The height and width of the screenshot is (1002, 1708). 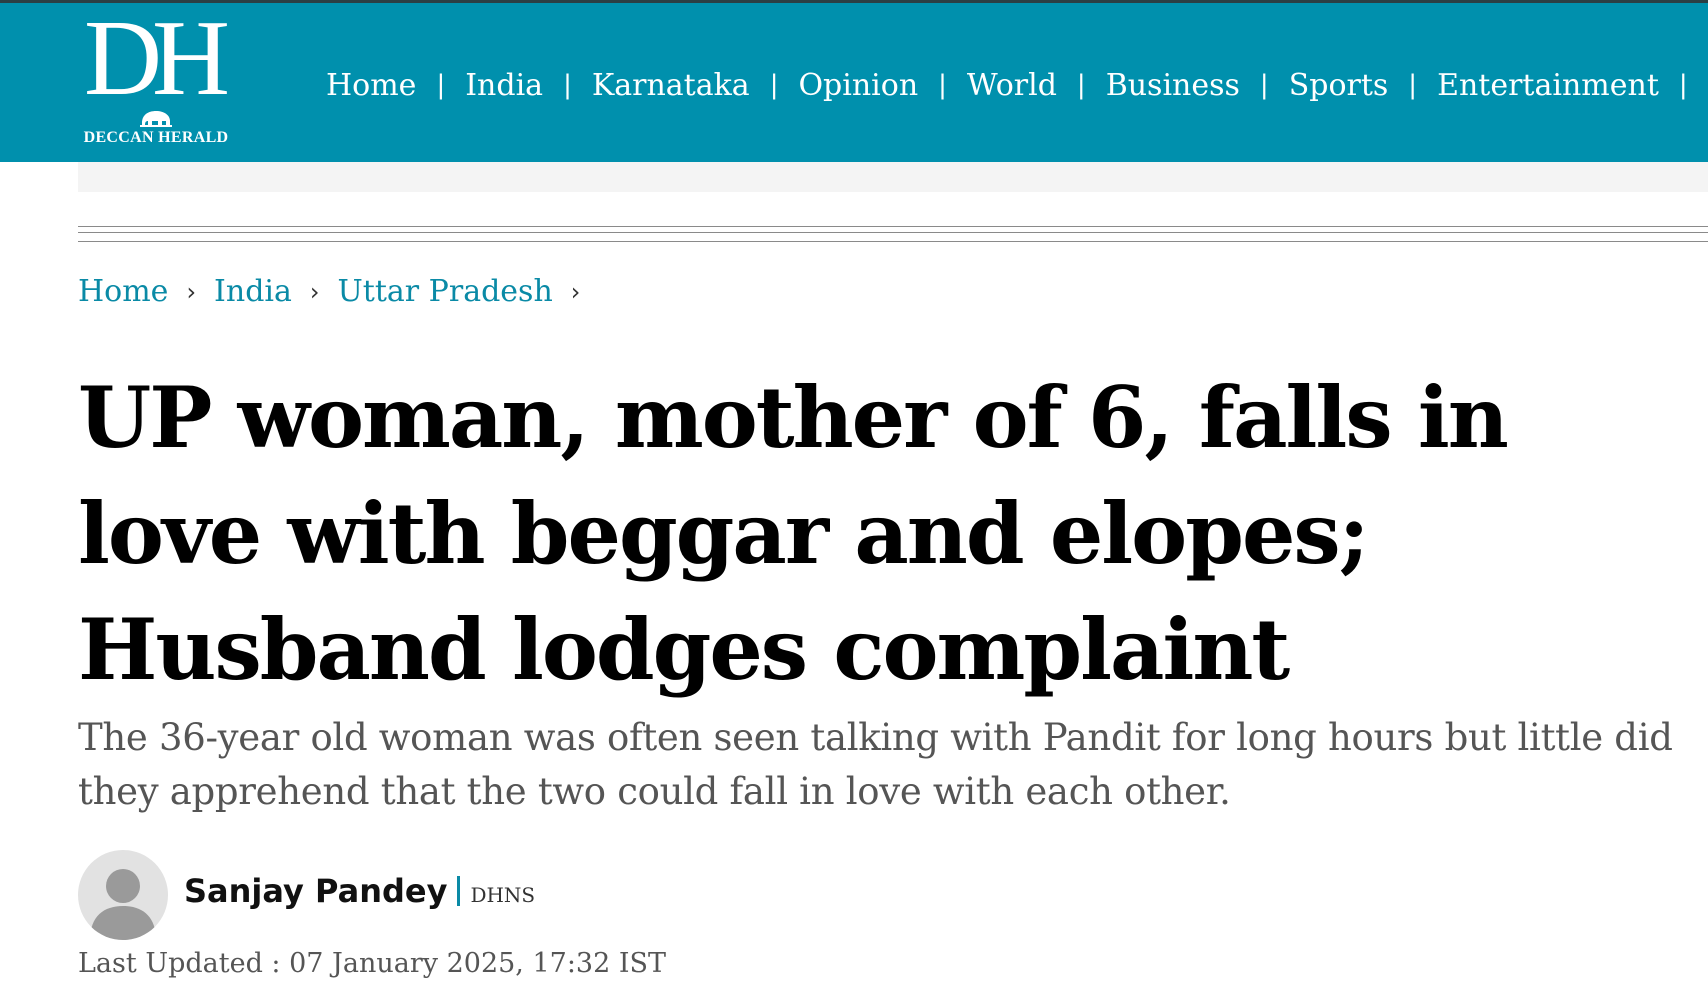 I want to click on byline-divider, so click(x=459, y=891).